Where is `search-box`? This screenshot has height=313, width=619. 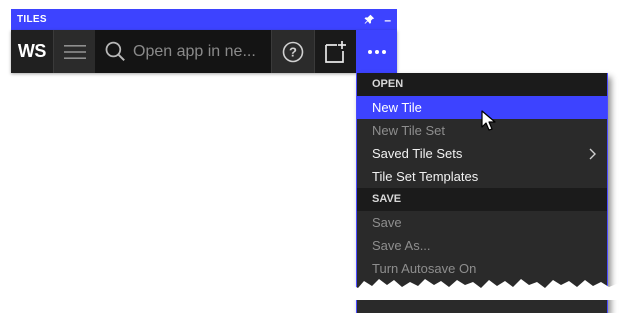 search-box is located at coordinates (183, 51).